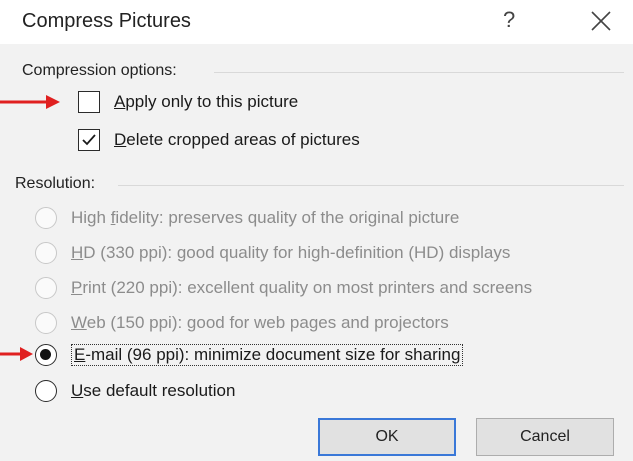  I want to click on radio-button-selected, so click(46, 355).